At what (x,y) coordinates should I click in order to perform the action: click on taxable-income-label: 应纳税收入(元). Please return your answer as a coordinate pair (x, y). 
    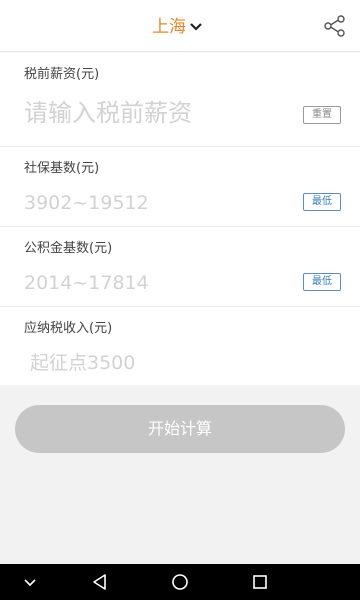
    Looking at the image, I should click on (68, 328).